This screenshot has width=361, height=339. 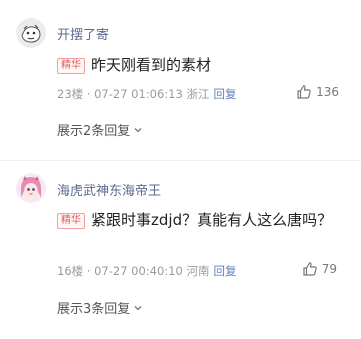 I want to click on reply-button: 回复, so click(x=224, y=271).